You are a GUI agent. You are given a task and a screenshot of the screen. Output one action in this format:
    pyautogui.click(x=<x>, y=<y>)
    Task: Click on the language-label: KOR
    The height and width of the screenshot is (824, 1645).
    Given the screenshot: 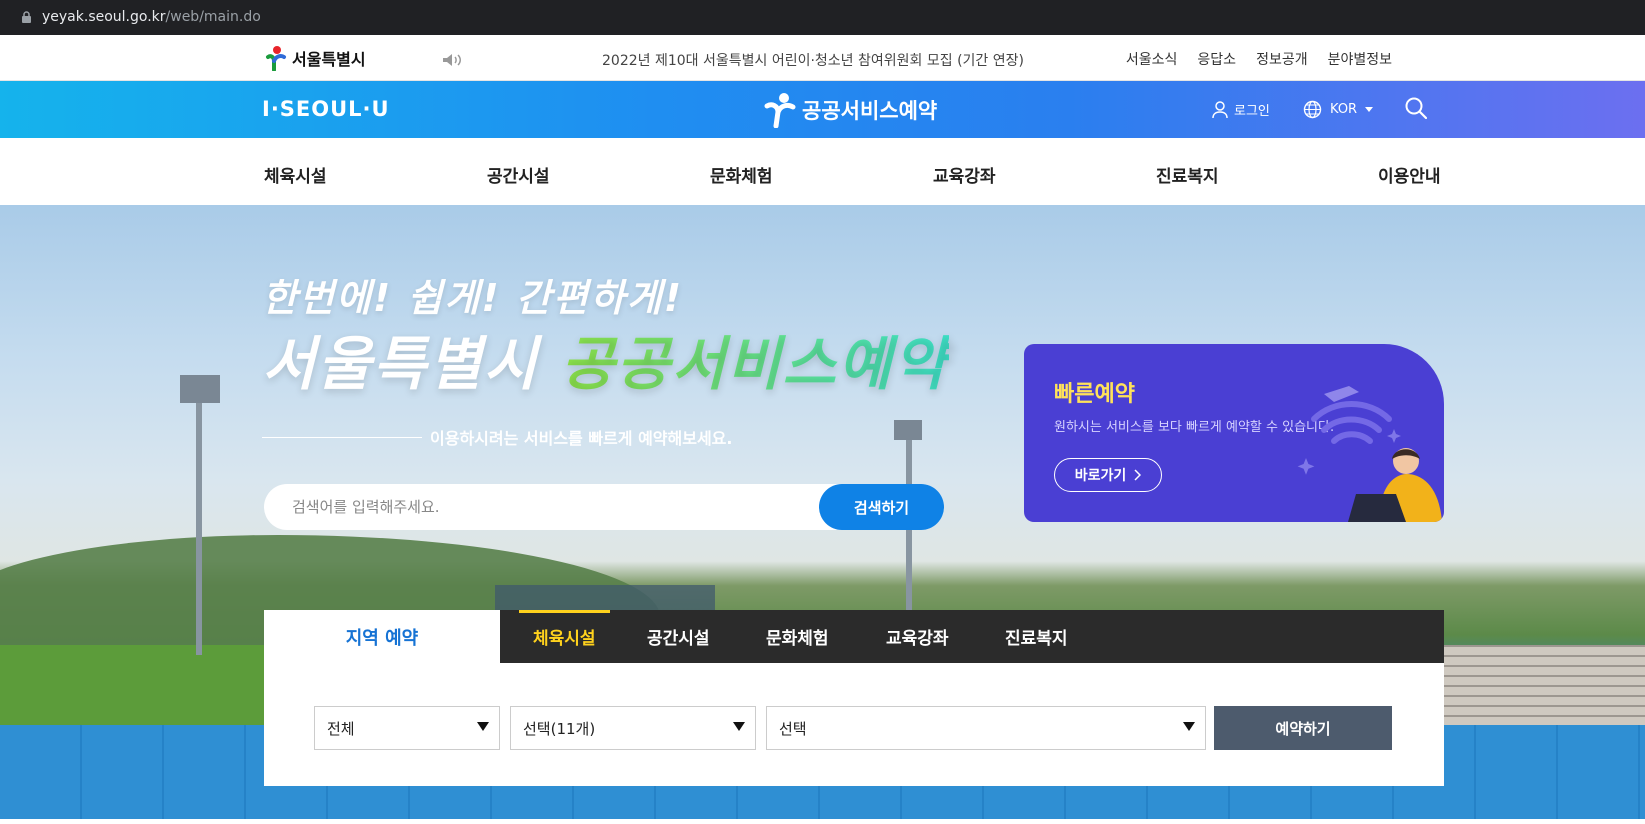 What is the action you would take?
    pyautogui.click(x=1344, y=109)
    